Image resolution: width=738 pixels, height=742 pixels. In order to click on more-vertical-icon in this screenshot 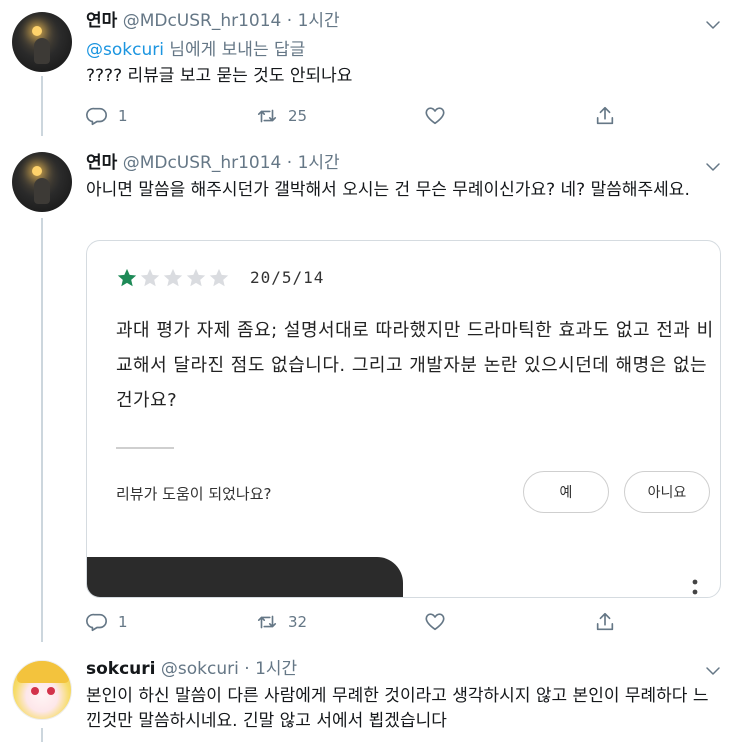, I will do `click(695, 587)`.